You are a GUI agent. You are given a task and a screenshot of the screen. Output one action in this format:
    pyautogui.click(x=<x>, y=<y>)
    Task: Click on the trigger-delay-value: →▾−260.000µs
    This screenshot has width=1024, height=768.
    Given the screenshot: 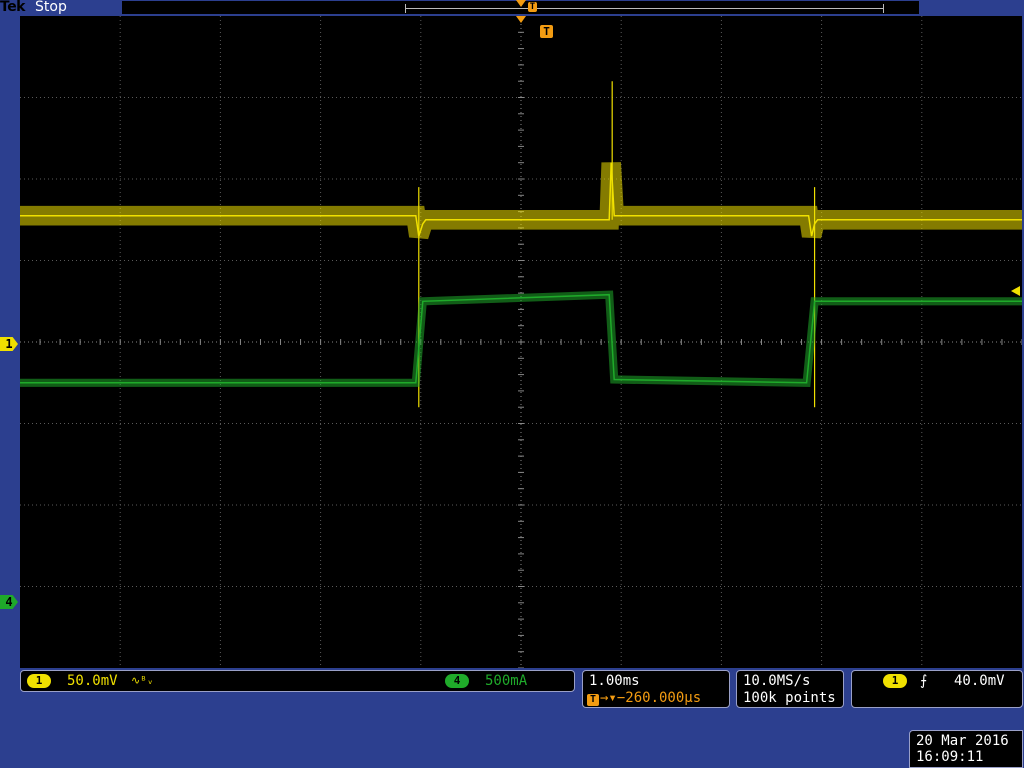 What is the action you would take?
    pyautogui.click(x=651, y=698)
    